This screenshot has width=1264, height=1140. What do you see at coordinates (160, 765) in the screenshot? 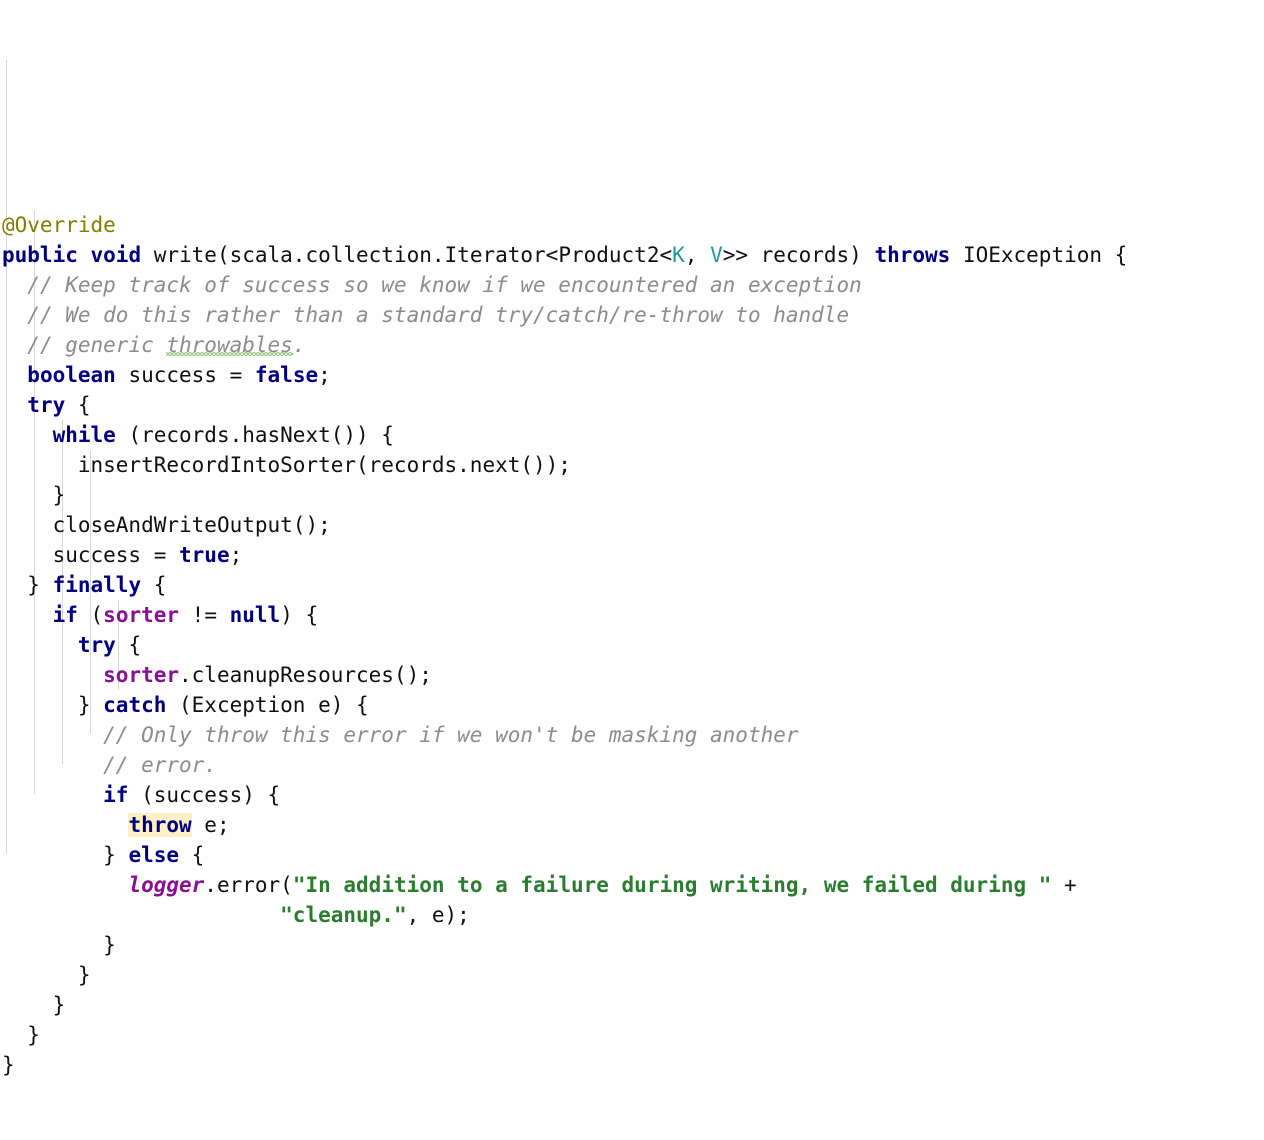
I see `token-comment: // error.` at bounding box center [160, 765].